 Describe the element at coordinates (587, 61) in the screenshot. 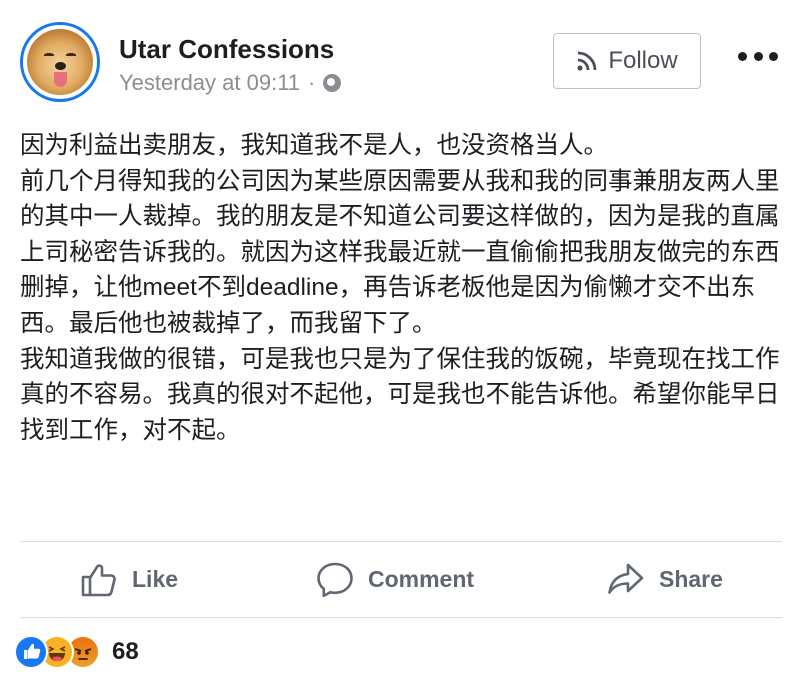

I see `rss-icon` at that location.